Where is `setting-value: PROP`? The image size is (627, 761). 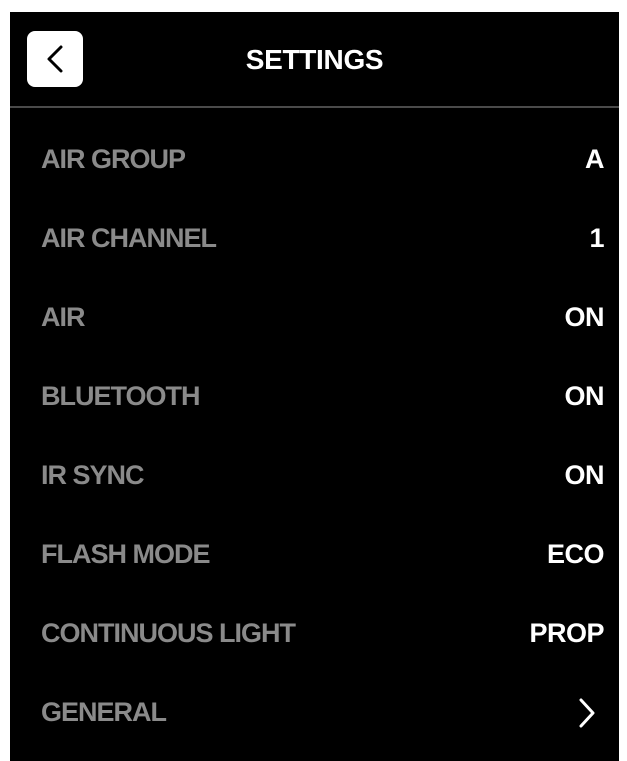
setting-value: PROP is located at coordinates (566, 633).